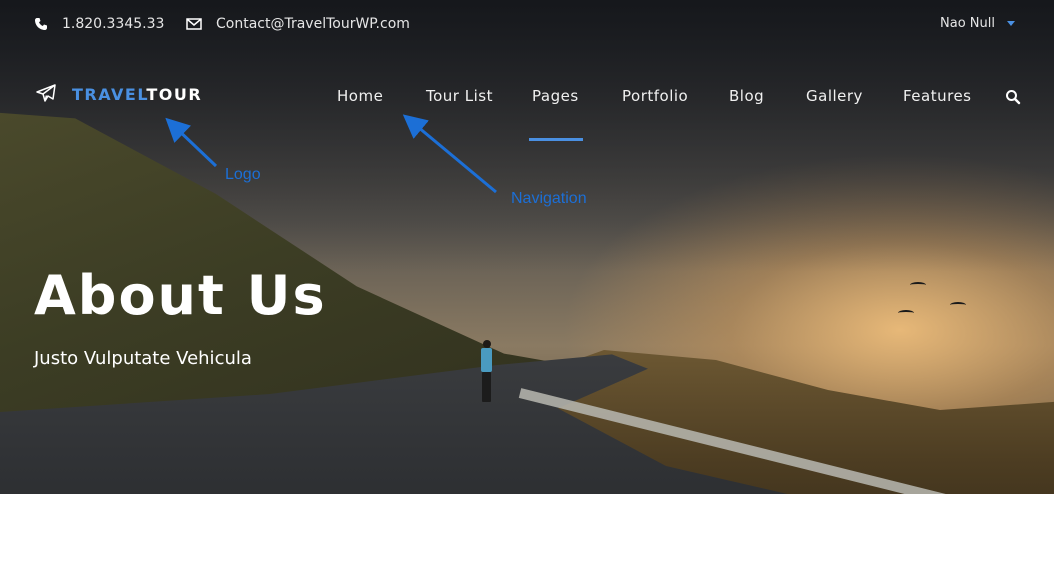 This screenshot has width=1054, height=584. I want to click on annotation-navigation-label: Navigation, so click(549, 198).